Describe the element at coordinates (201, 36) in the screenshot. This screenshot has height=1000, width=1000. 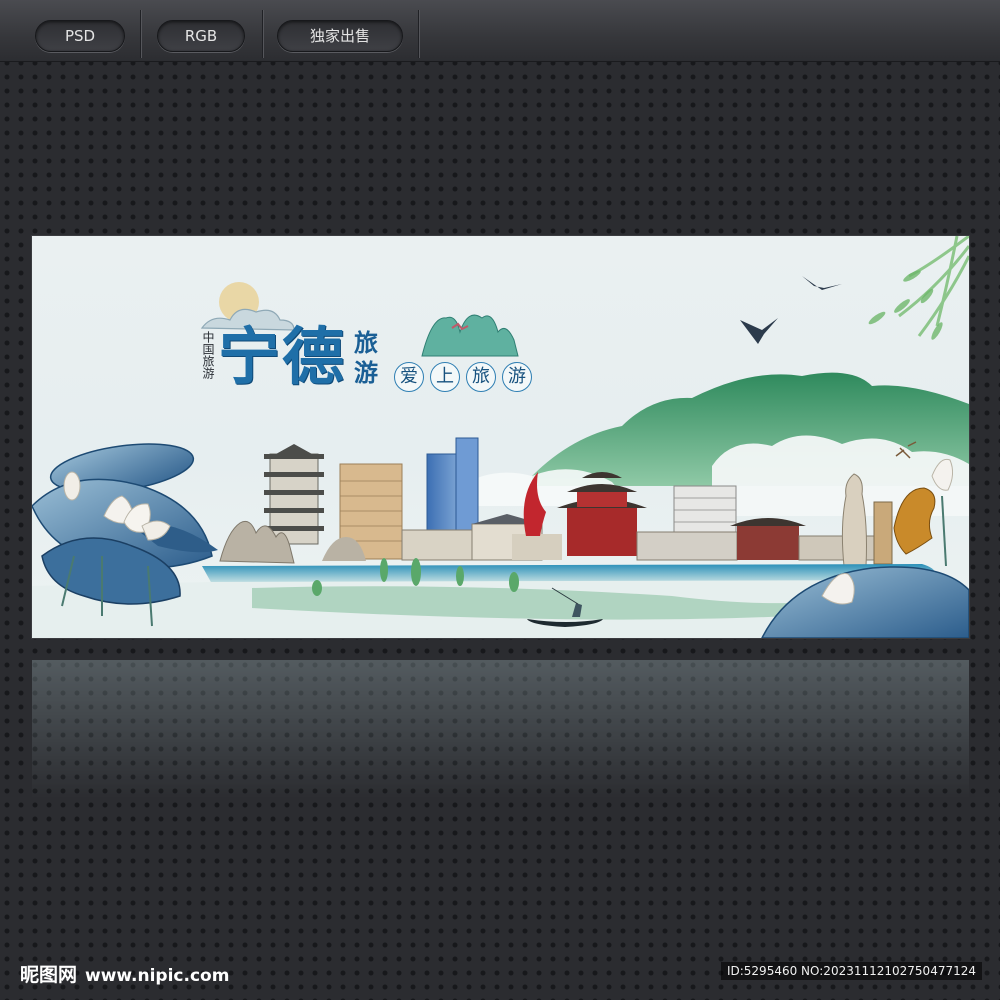
I see `rgb-mode-button: RGB` at that location.